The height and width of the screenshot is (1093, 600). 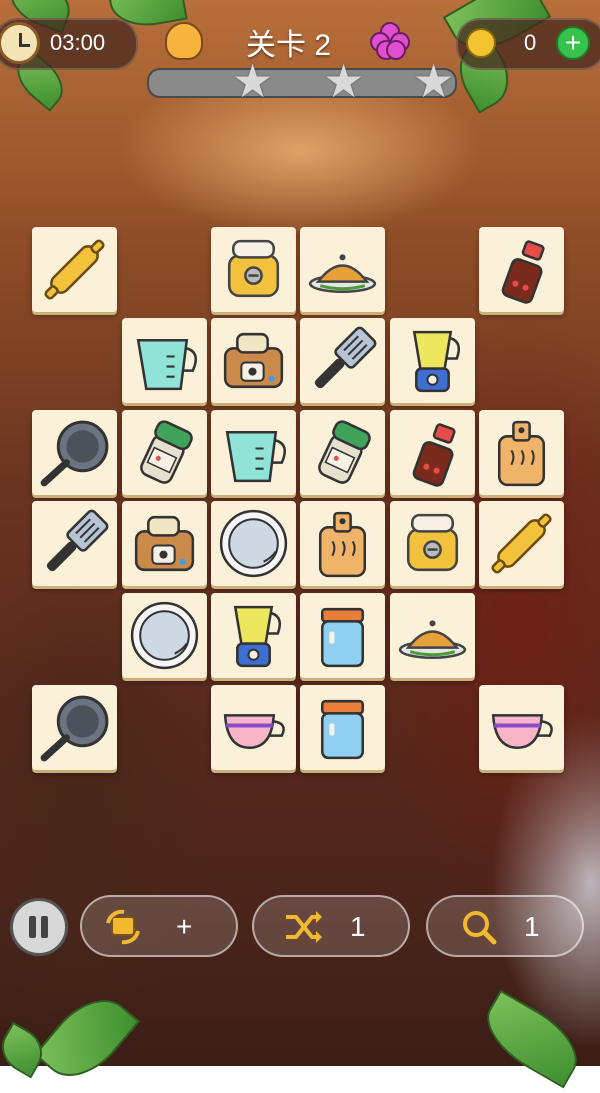 I want to click on coin-panel: 0 +, so click(x=528, y=44).